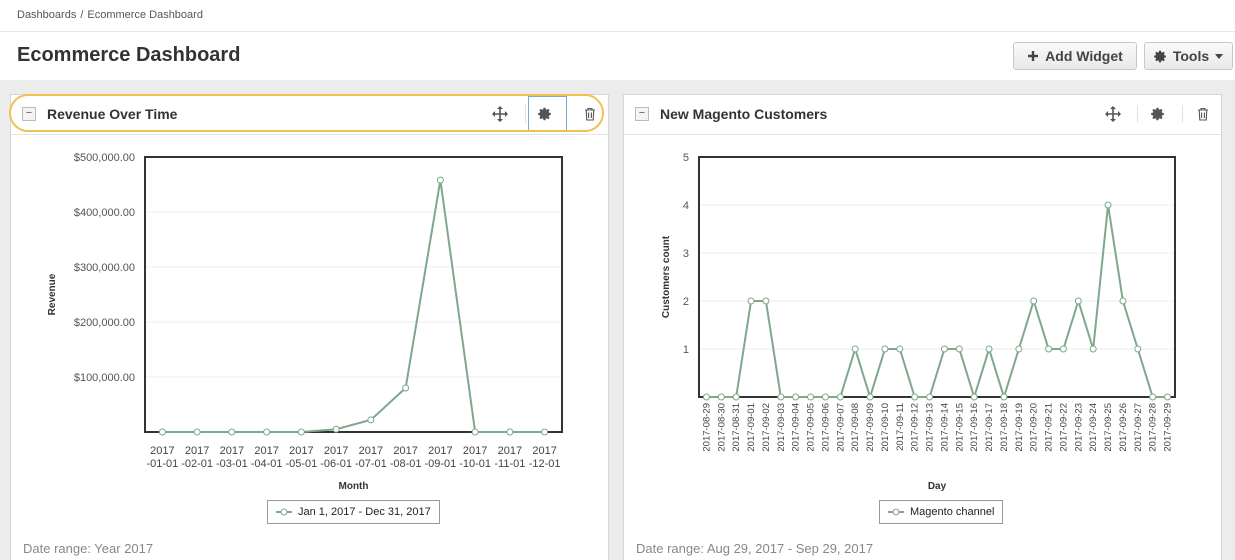  I want to click on x-tick-label: 2017-09-02, so click(766, 427).